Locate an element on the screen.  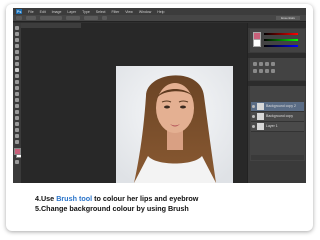
layer-row: Background copy 2 is located at coordinates (277, 107).